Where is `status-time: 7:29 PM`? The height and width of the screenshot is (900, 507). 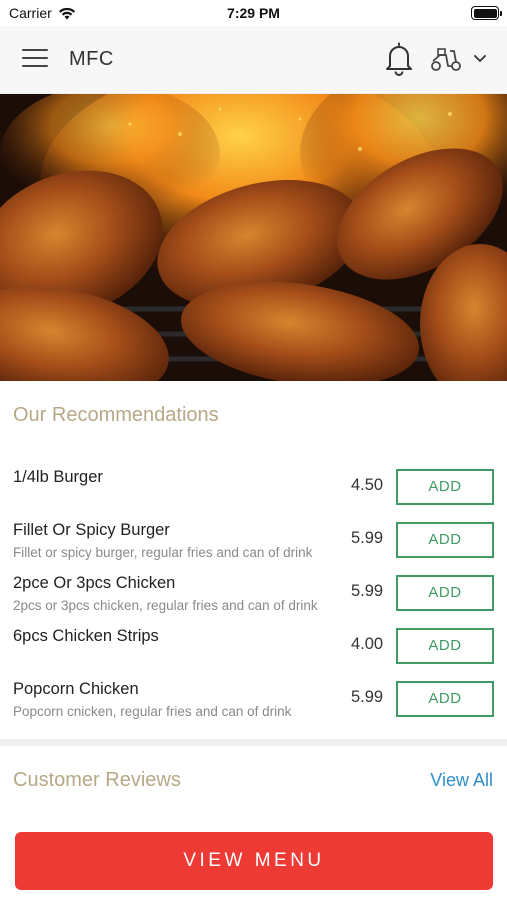
status-time: 7:29 PM is located at coordinates (253, 13).